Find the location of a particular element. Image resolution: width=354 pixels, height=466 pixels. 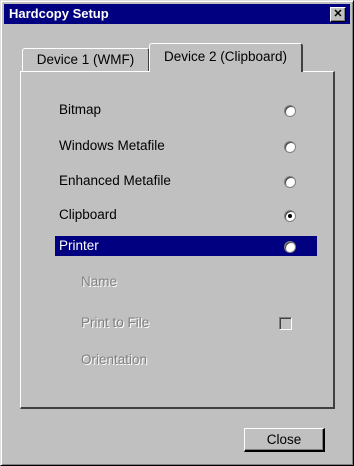

close-window-button: ✕ is located at coordinates (338, 14).